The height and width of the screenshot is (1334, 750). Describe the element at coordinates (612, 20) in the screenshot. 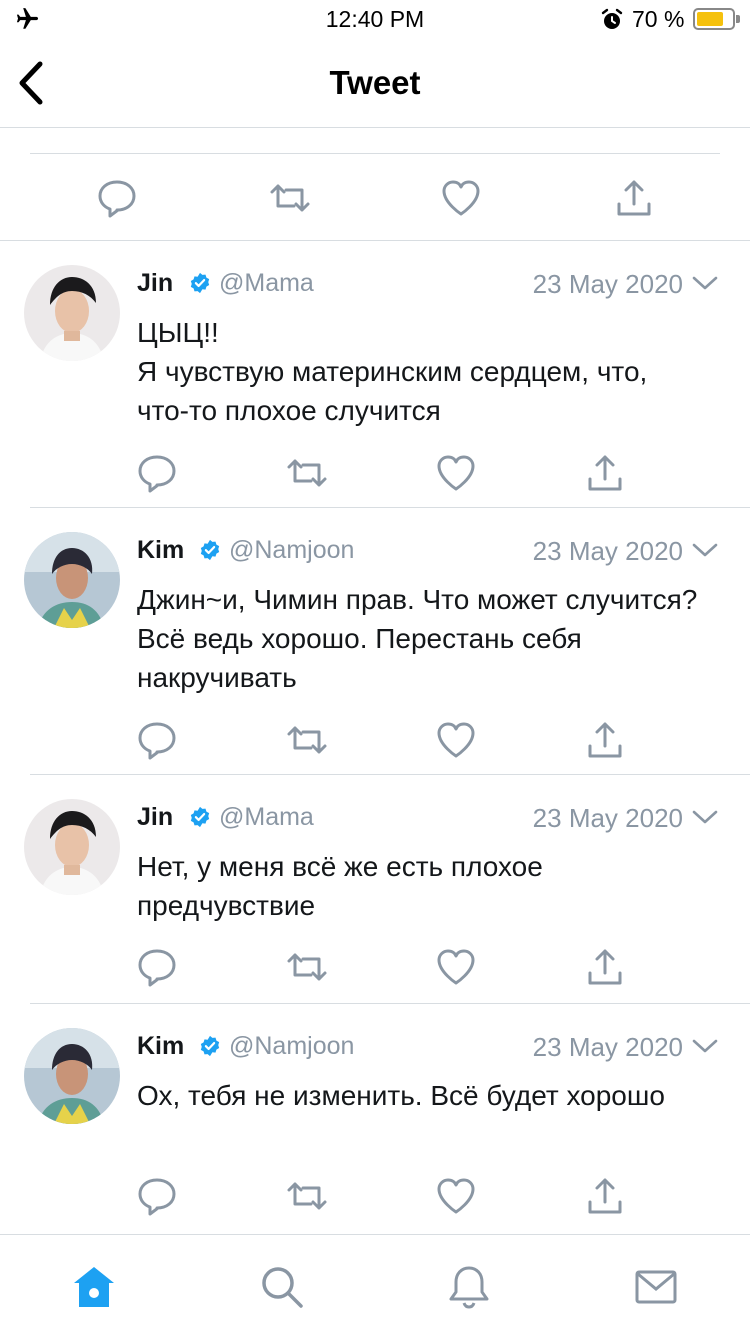

I see `alarm-icon` at that location.